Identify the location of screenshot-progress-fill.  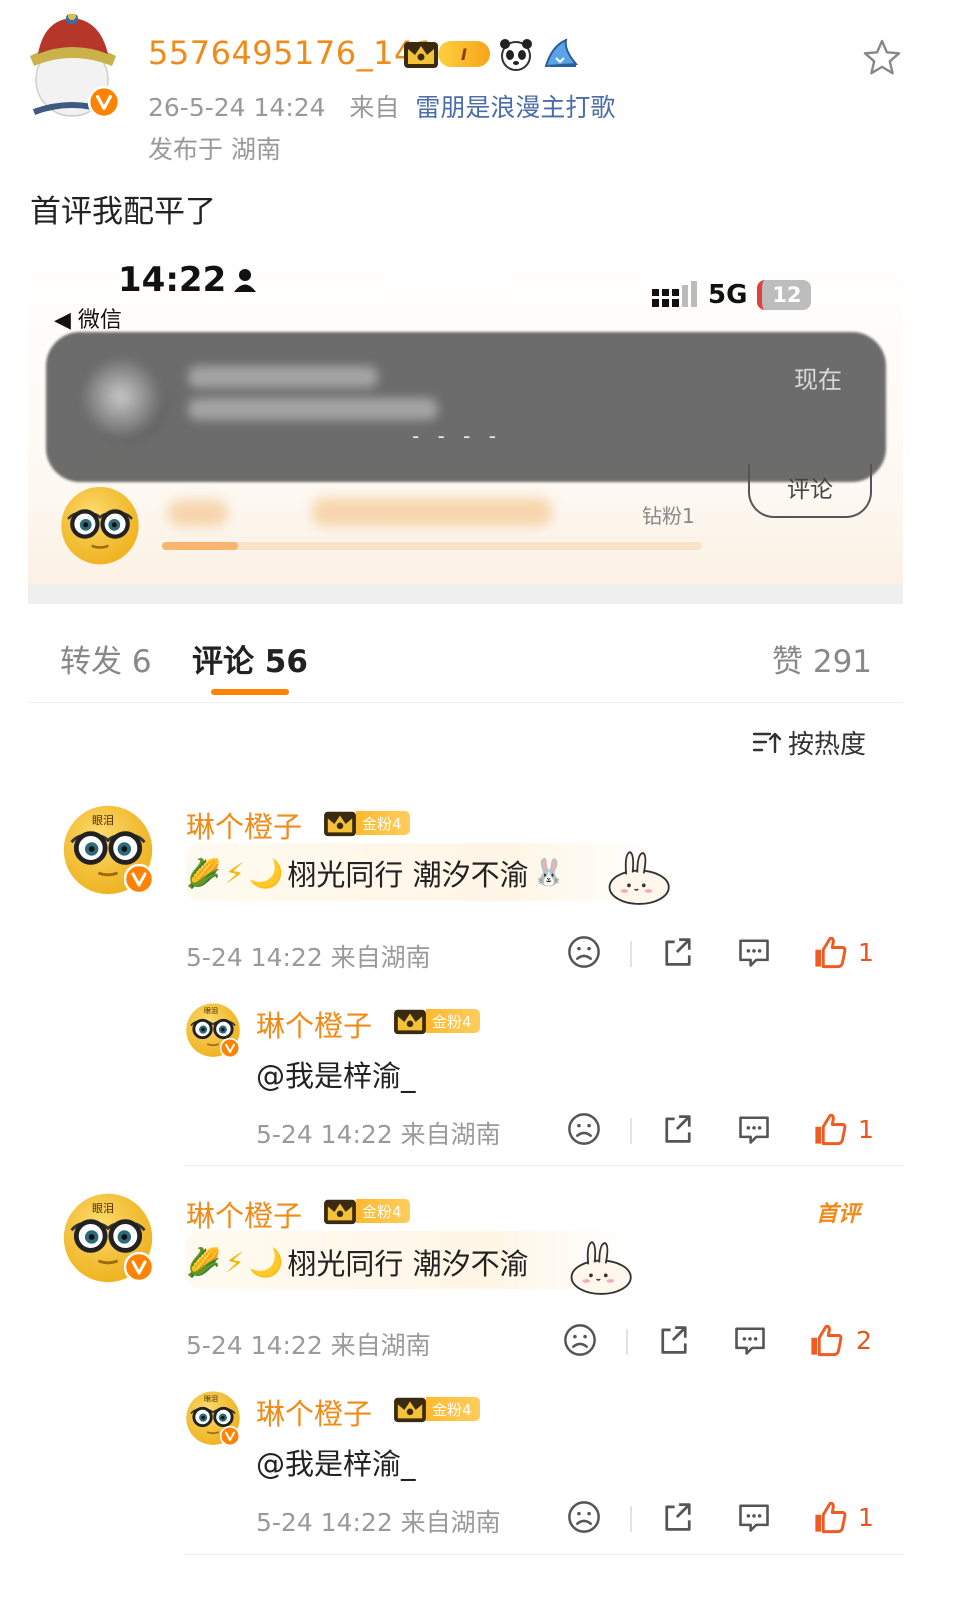
(200, 546).